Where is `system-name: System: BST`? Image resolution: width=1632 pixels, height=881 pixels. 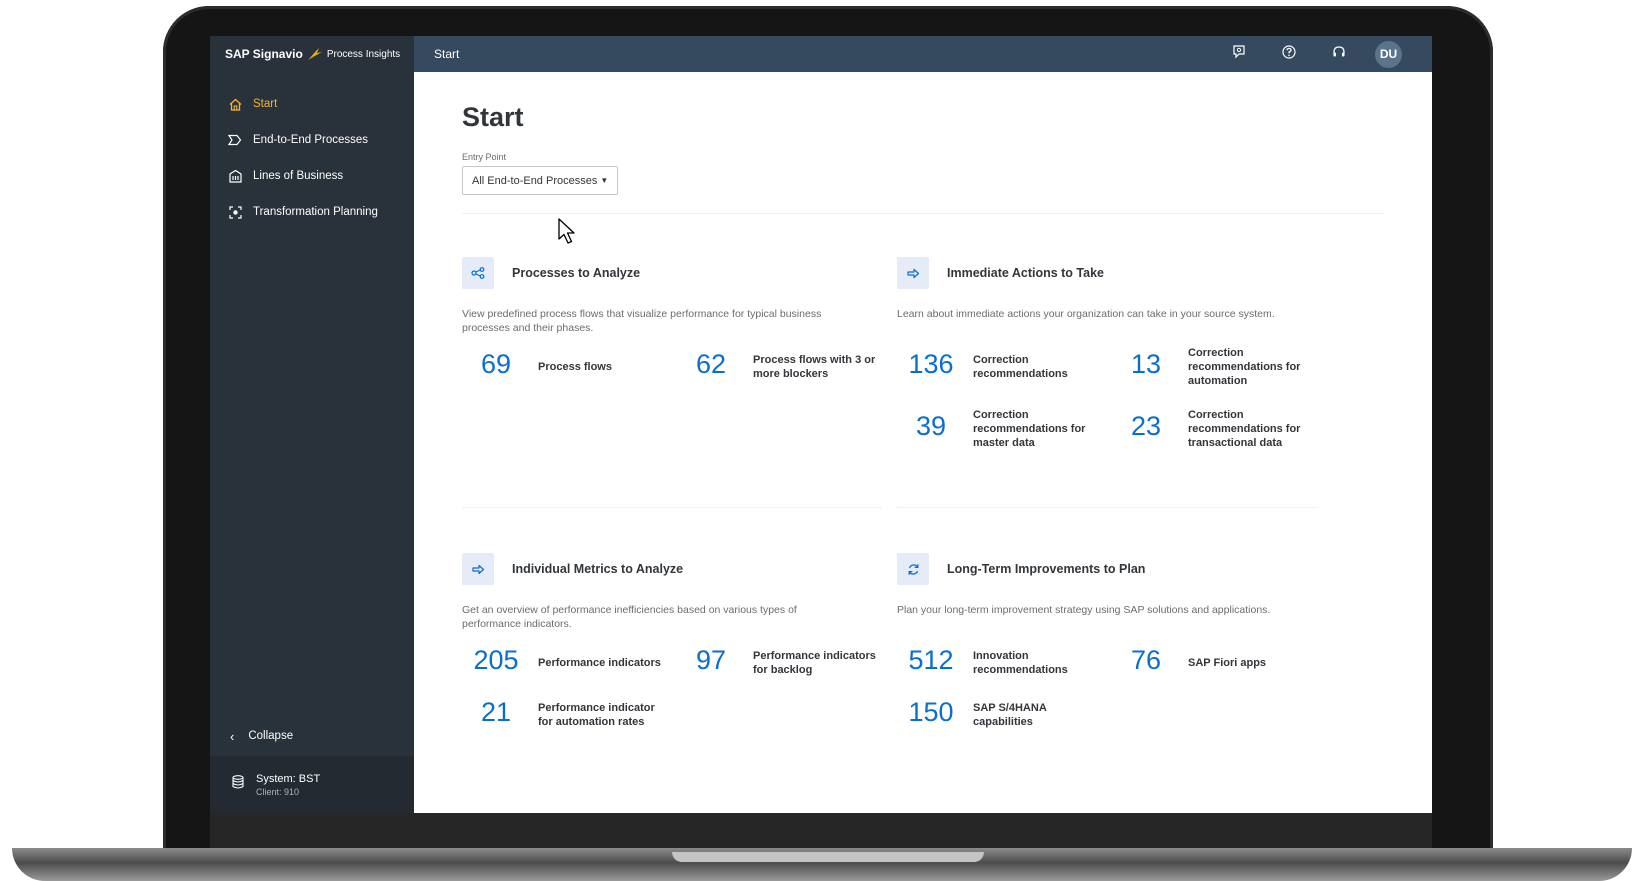 system-name: System: BST is located at coordinates (288, 778).